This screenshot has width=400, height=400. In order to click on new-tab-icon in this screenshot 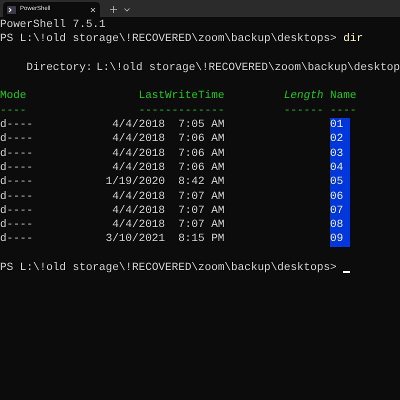, I will do `click(113, 9)`.